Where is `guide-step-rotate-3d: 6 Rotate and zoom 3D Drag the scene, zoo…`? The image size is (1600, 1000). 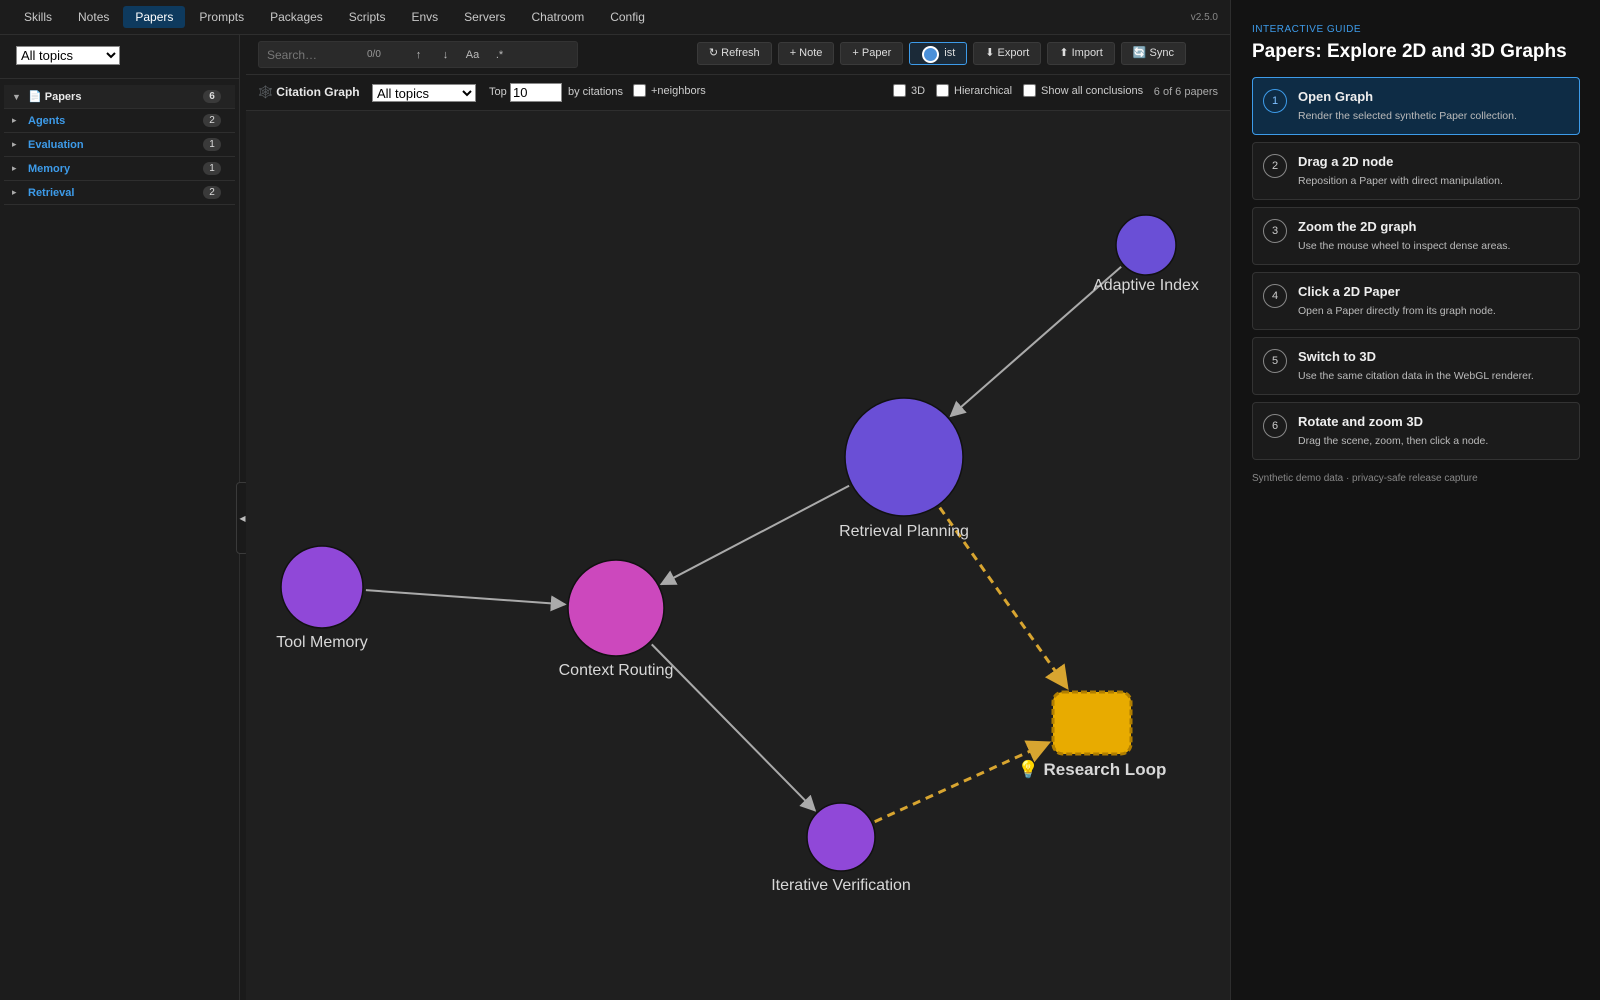
guide-step-rotate-3d: 6 Rotate and zoom 3D Drag the scene, zoo… is located at coordinates (1416, 431).